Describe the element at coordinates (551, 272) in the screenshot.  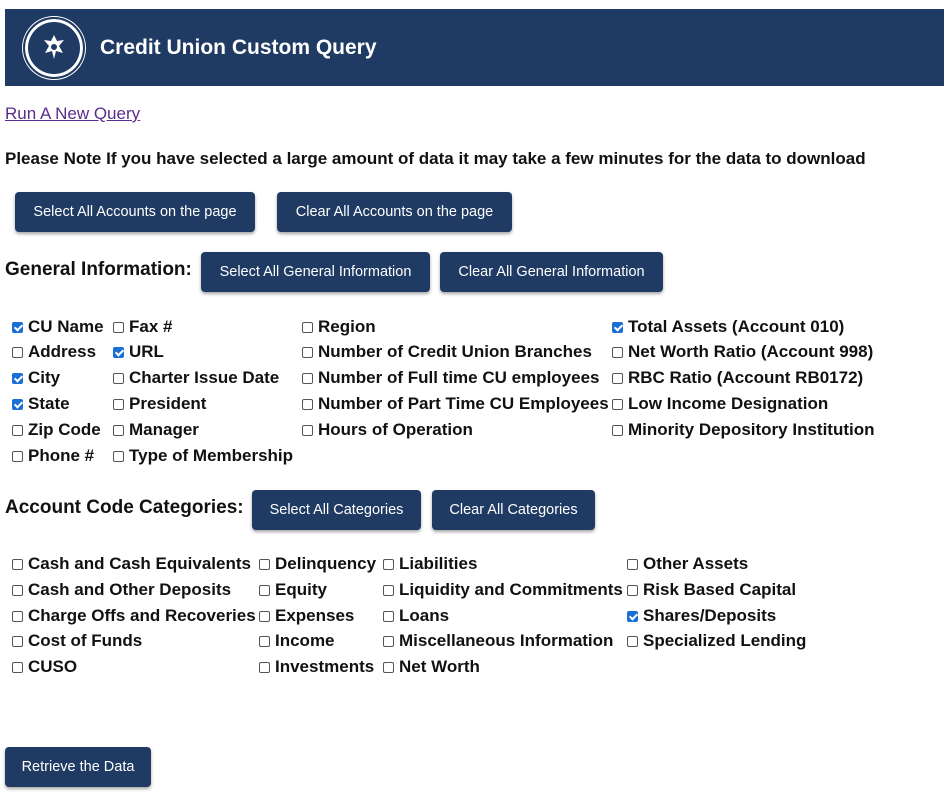
I see `clear-all-general-button: Clear All General Information` at that location.